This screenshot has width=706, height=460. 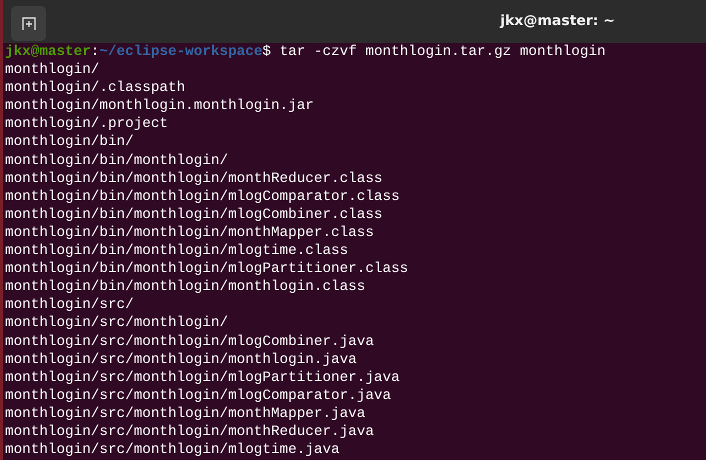 I want to click on new-tab-icon, so click(x=29, y=23).